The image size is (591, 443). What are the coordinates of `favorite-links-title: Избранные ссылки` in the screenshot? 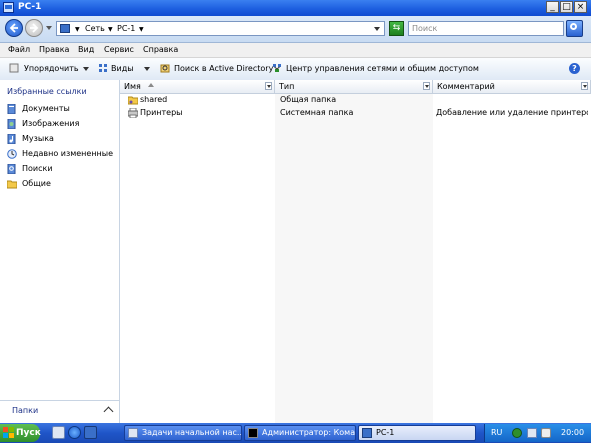 It's located at (47, 91).